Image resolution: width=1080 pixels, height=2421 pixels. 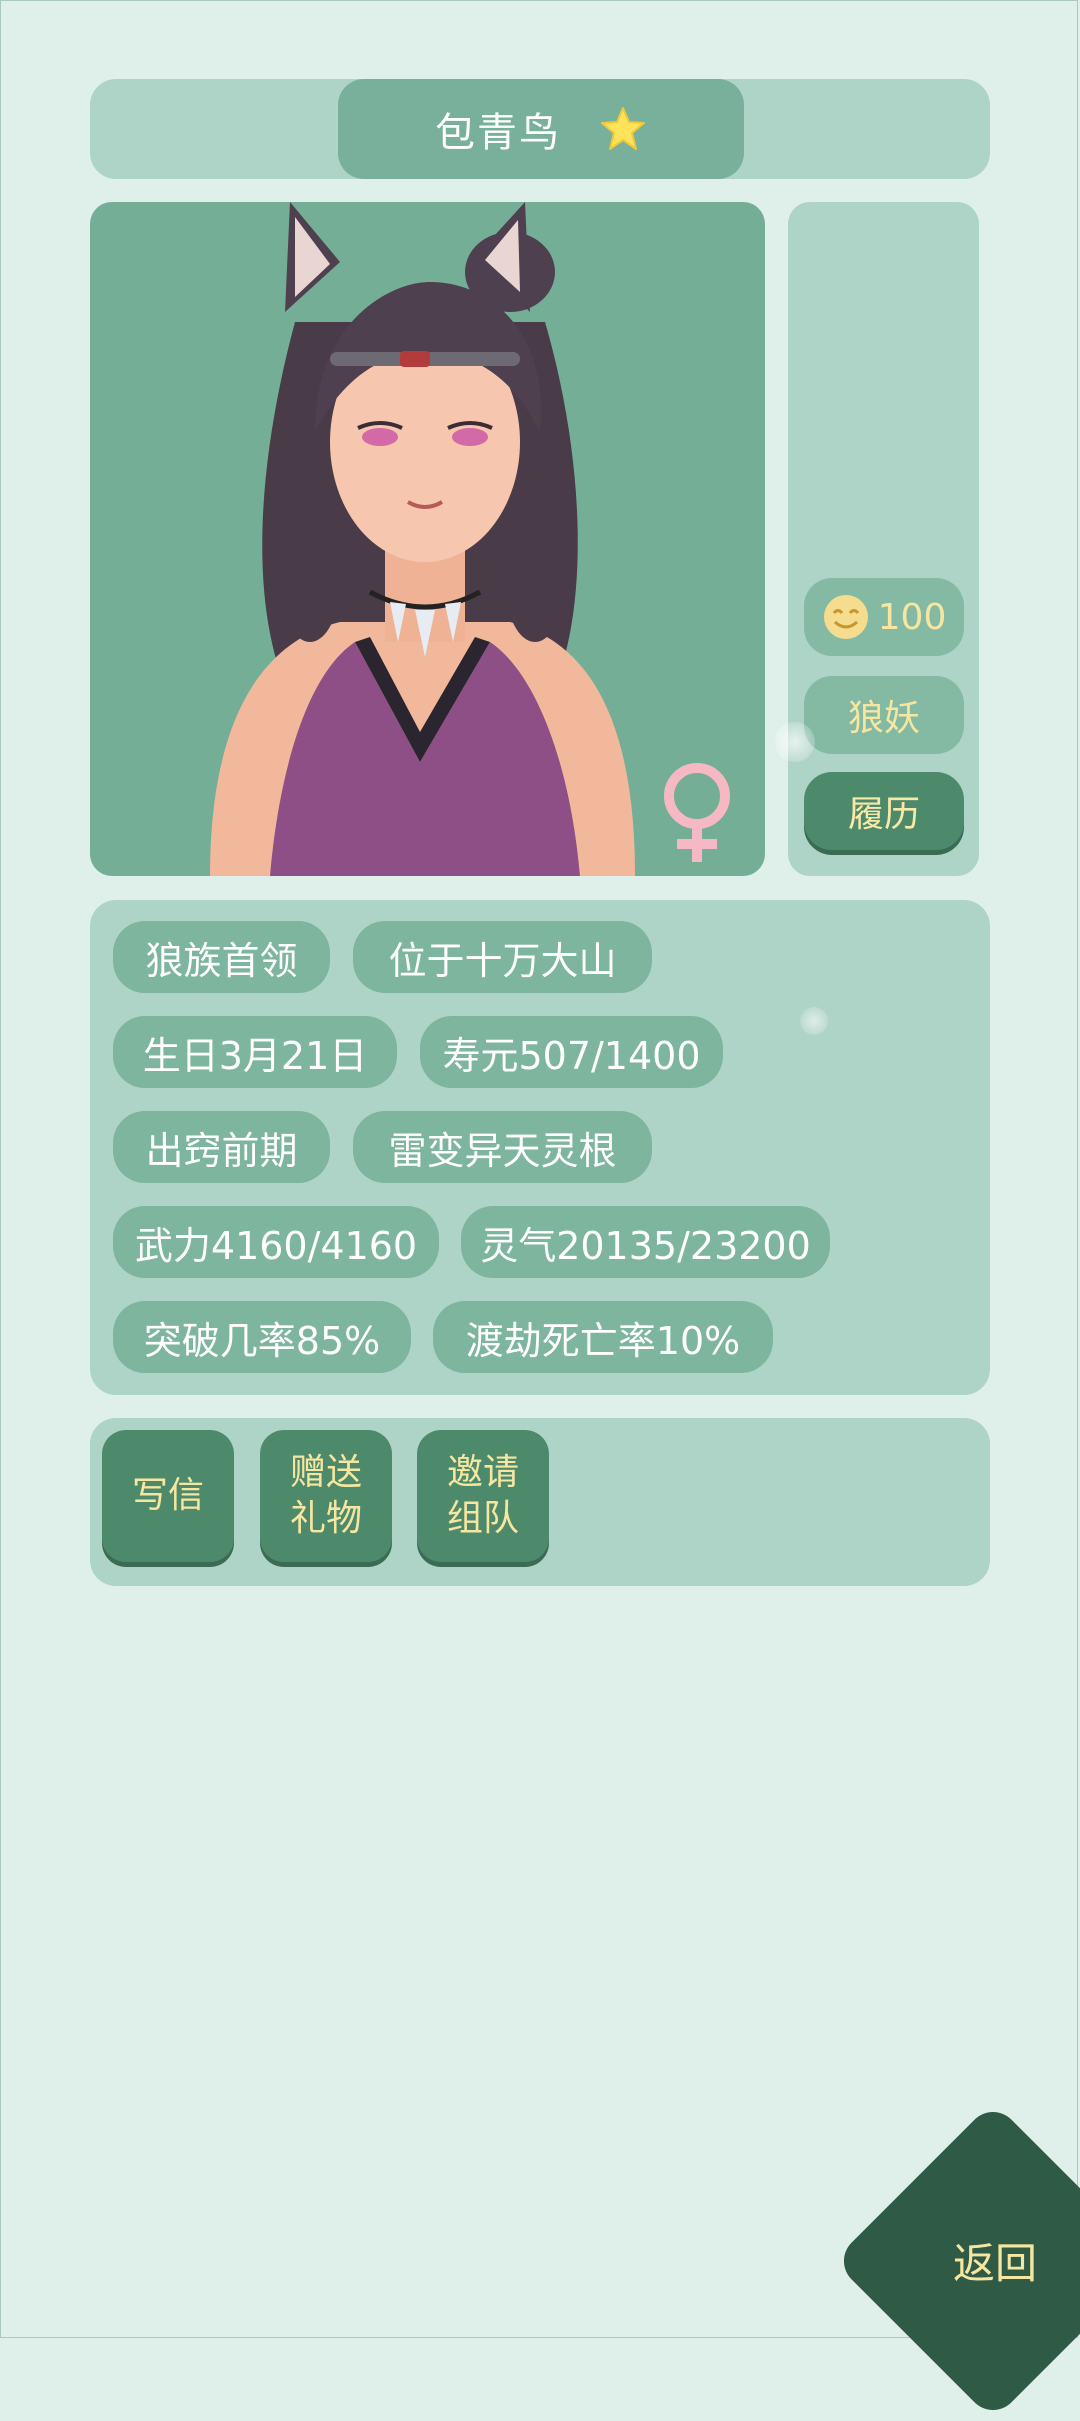 I want to click on history-button: 履历, so click(x=884, y=811).